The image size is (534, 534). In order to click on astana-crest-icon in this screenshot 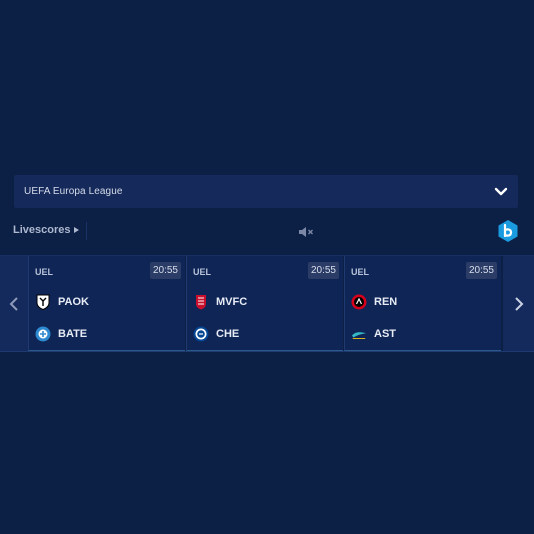, I will do `click(359, 334)`.